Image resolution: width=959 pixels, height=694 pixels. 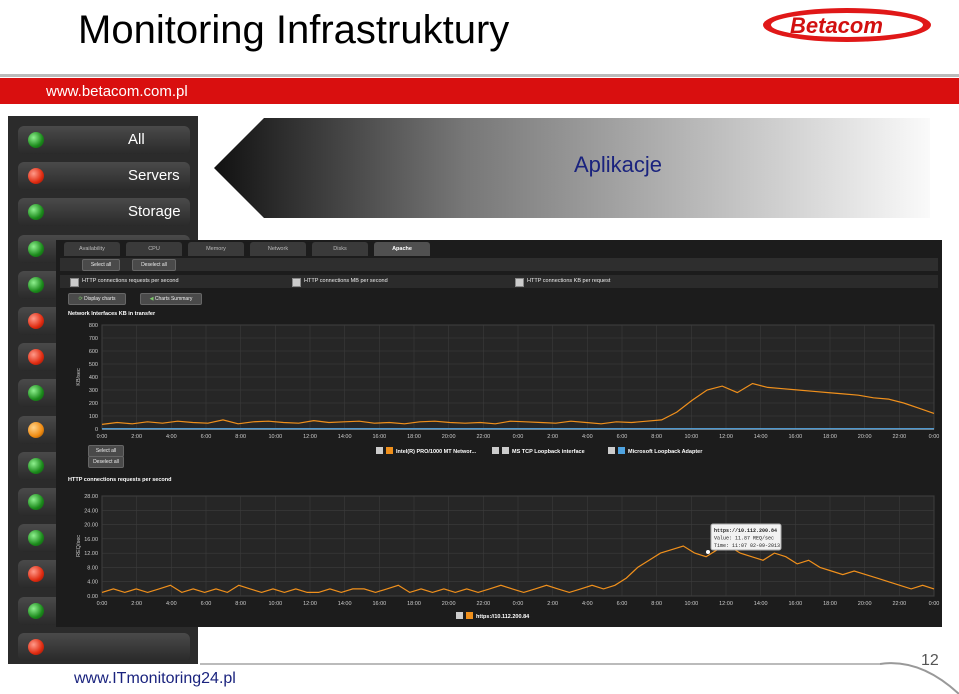 What do you see at coordinates (665, 452) in the screenshot?
I see `legend-label: Microsoft Loopback Adapter` at bounding box center [665, 452].